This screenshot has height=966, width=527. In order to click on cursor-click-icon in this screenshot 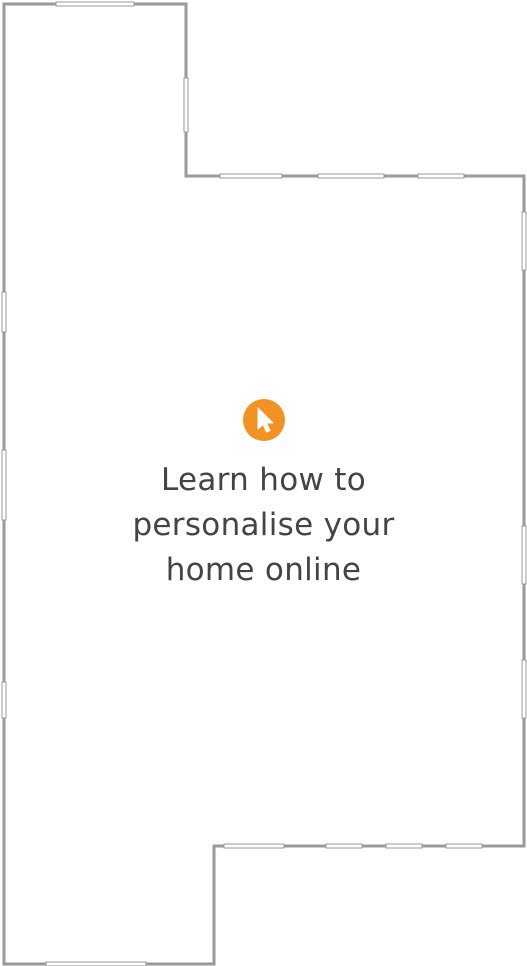, I will do `click(263, 420)`.